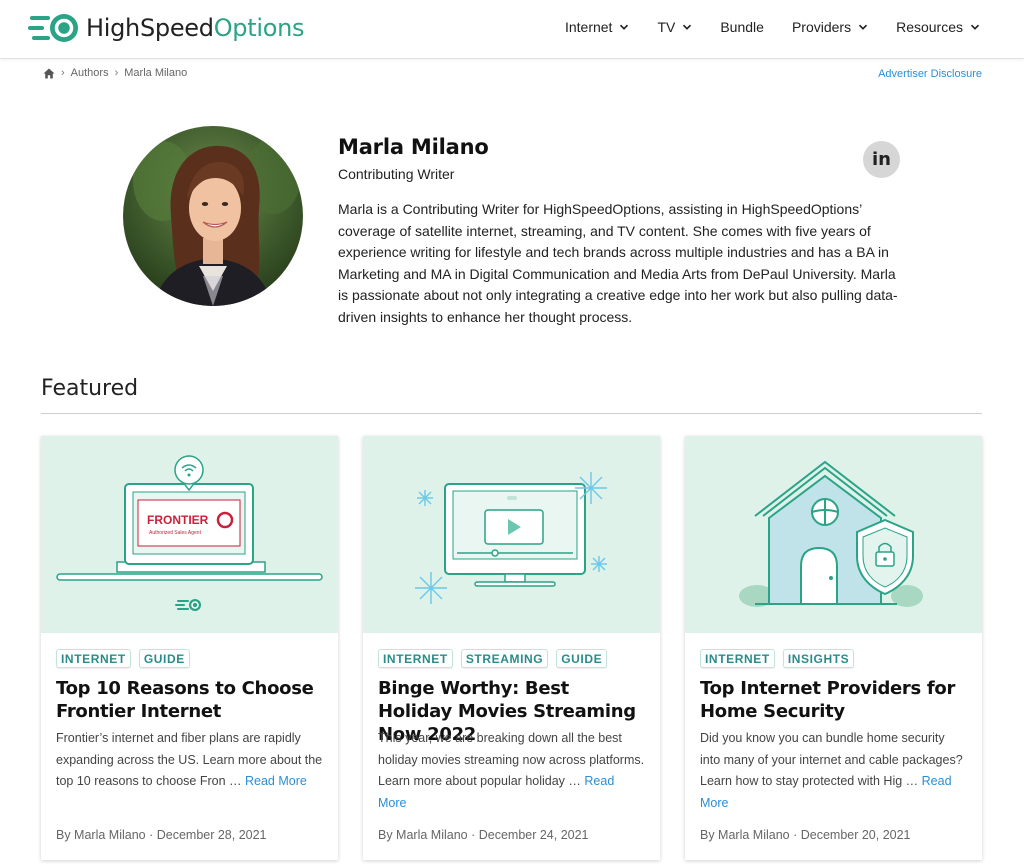 The height and width of the screenshot is (866, 1024). What do you see at coordinates (156, 73) in the screenshot?
I see `breadcrumb-current: Marla Milano` at bounding box center [156, 73].